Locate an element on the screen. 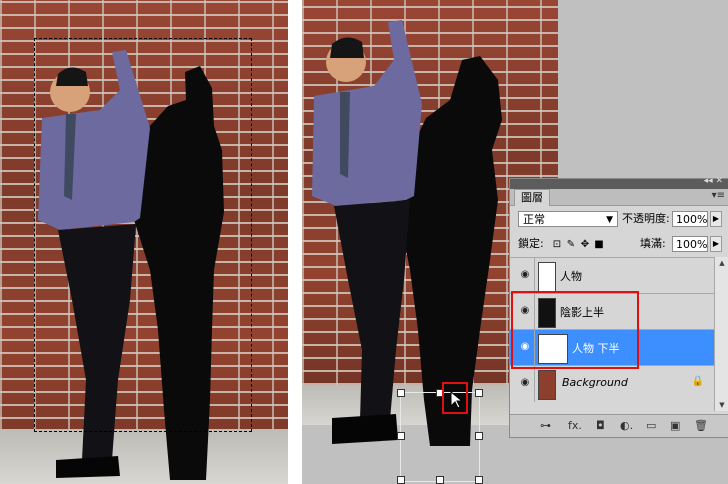 Image resolution: width=728 pixels, height=484 pixels. layer-row-person: ◉ 人物 is located at coordinates (612, 275).